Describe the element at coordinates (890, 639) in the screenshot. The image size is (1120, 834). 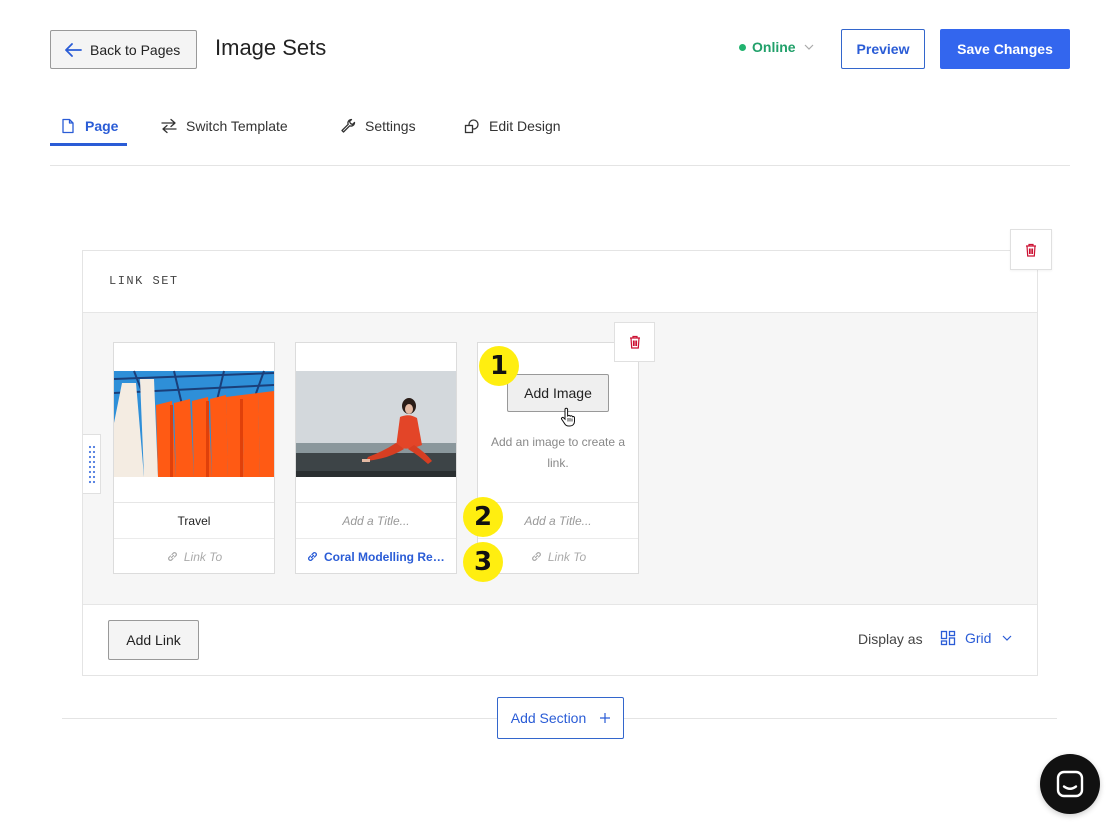
I see `display-as-label: Display as` at that location.